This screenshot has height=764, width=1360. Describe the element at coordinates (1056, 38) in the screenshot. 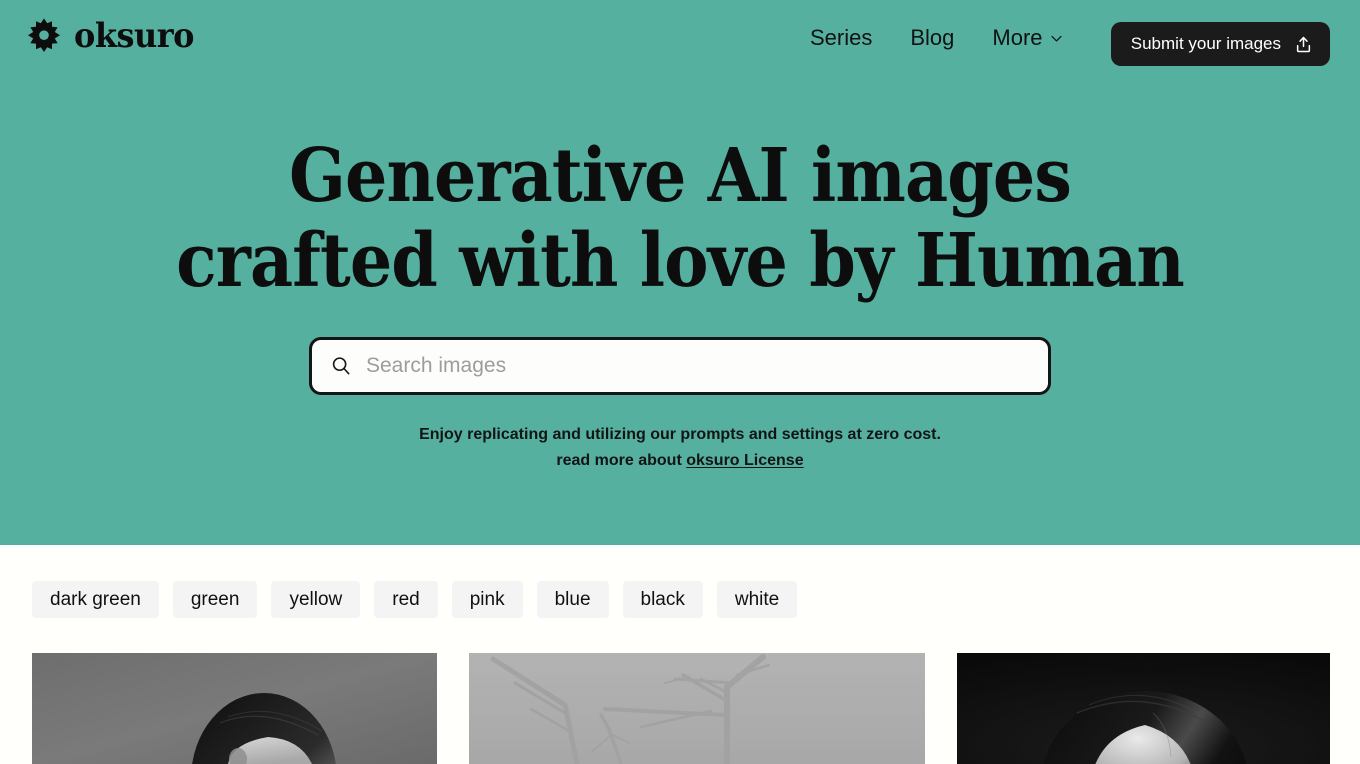

I see `chevron-down-icon` at that location.